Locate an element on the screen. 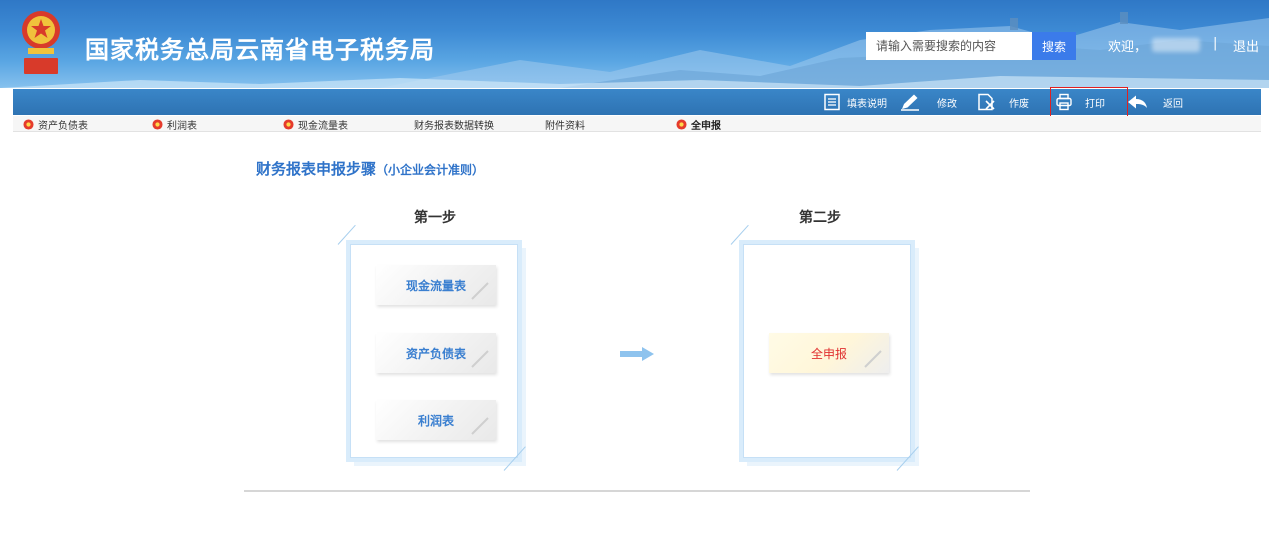 Image resolution: width=1269 pixels, height=546 pixels. tab-label: 附件资料 is located at coordinates (565, 126).